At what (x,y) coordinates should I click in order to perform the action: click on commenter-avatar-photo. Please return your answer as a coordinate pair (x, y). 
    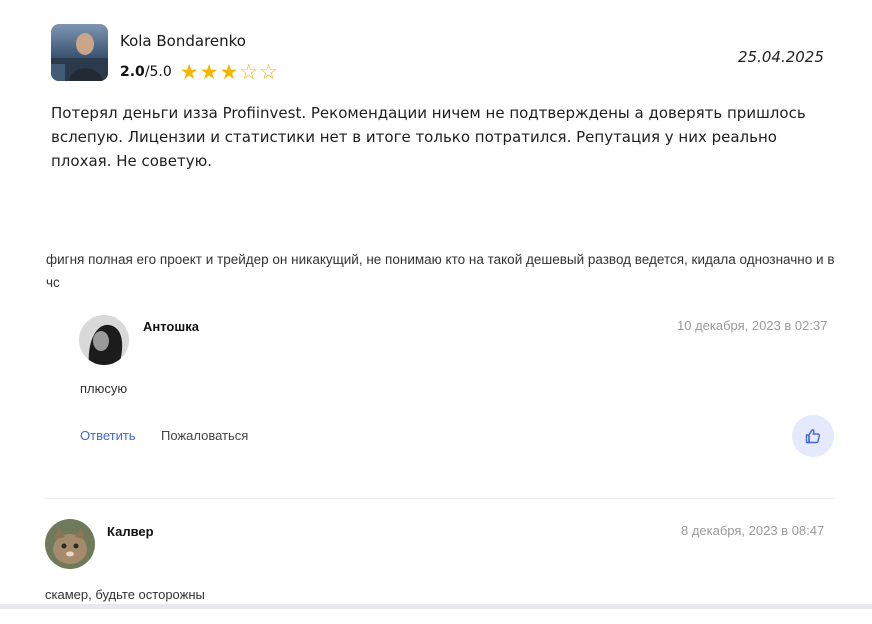
    Looking at the image, I should click on (70, 544).